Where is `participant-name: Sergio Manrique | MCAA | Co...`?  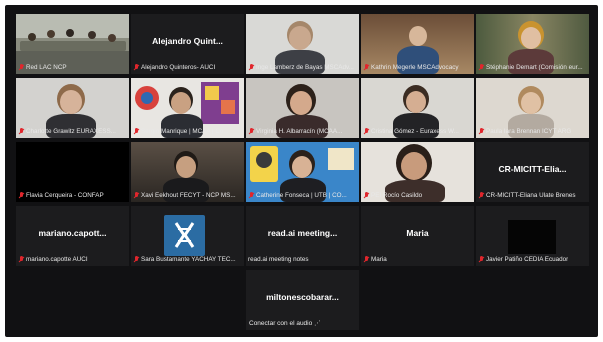 participant-name: Sergio Manrique | MCAA | Co... is located at coordinates (187, 131).